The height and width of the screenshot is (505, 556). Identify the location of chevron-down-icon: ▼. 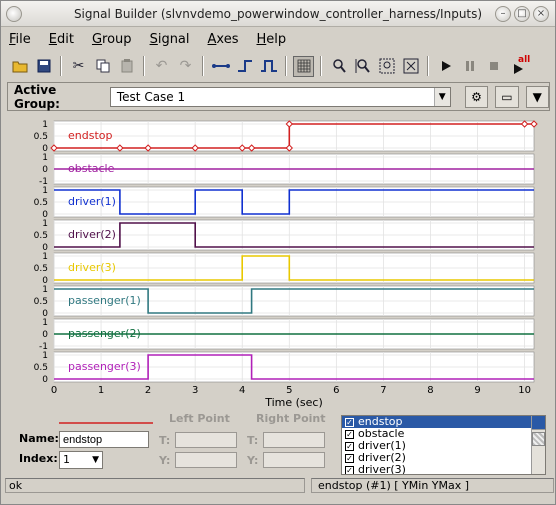
(537, 96).